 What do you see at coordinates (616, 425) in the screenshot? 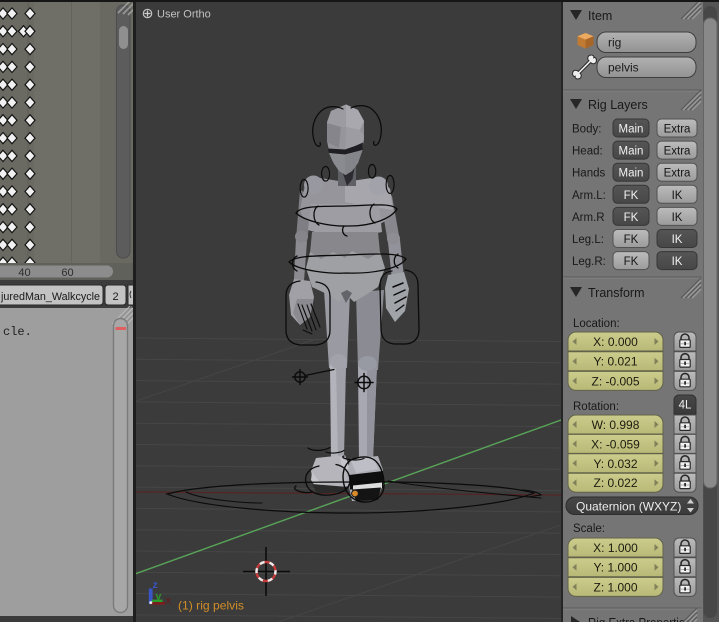
I see `svg-text: W: 0.998` at bounding box center [616, 425].